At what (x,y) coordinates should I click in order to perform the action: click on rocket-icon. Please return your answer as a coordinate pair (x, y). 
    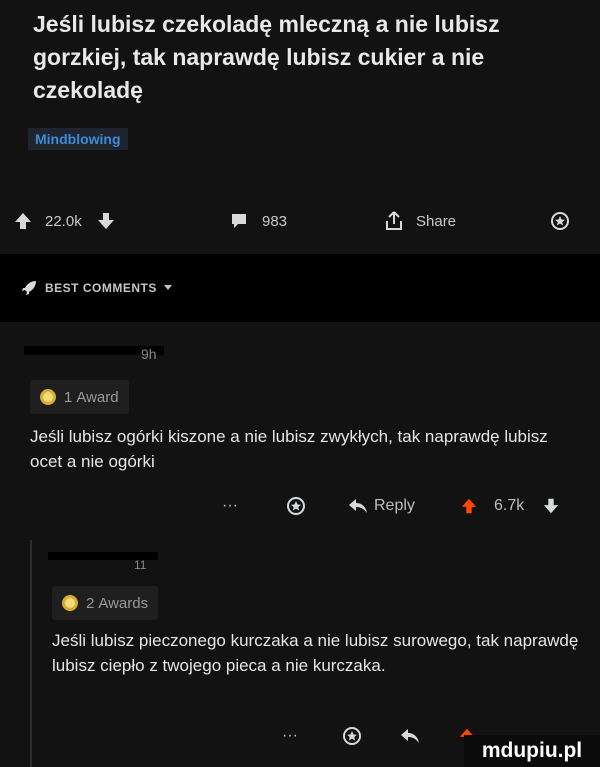
    Looking at the image, I should click on (29, 288).